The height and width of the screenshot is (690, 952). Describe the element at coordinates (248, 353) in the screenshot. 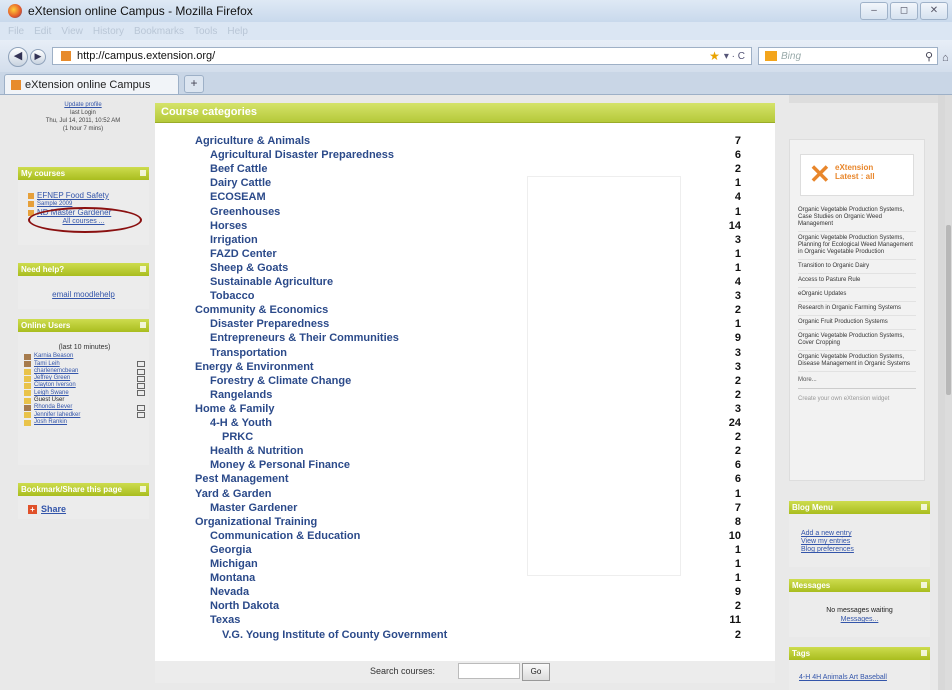

I see `category-link: Transportation` at that location.